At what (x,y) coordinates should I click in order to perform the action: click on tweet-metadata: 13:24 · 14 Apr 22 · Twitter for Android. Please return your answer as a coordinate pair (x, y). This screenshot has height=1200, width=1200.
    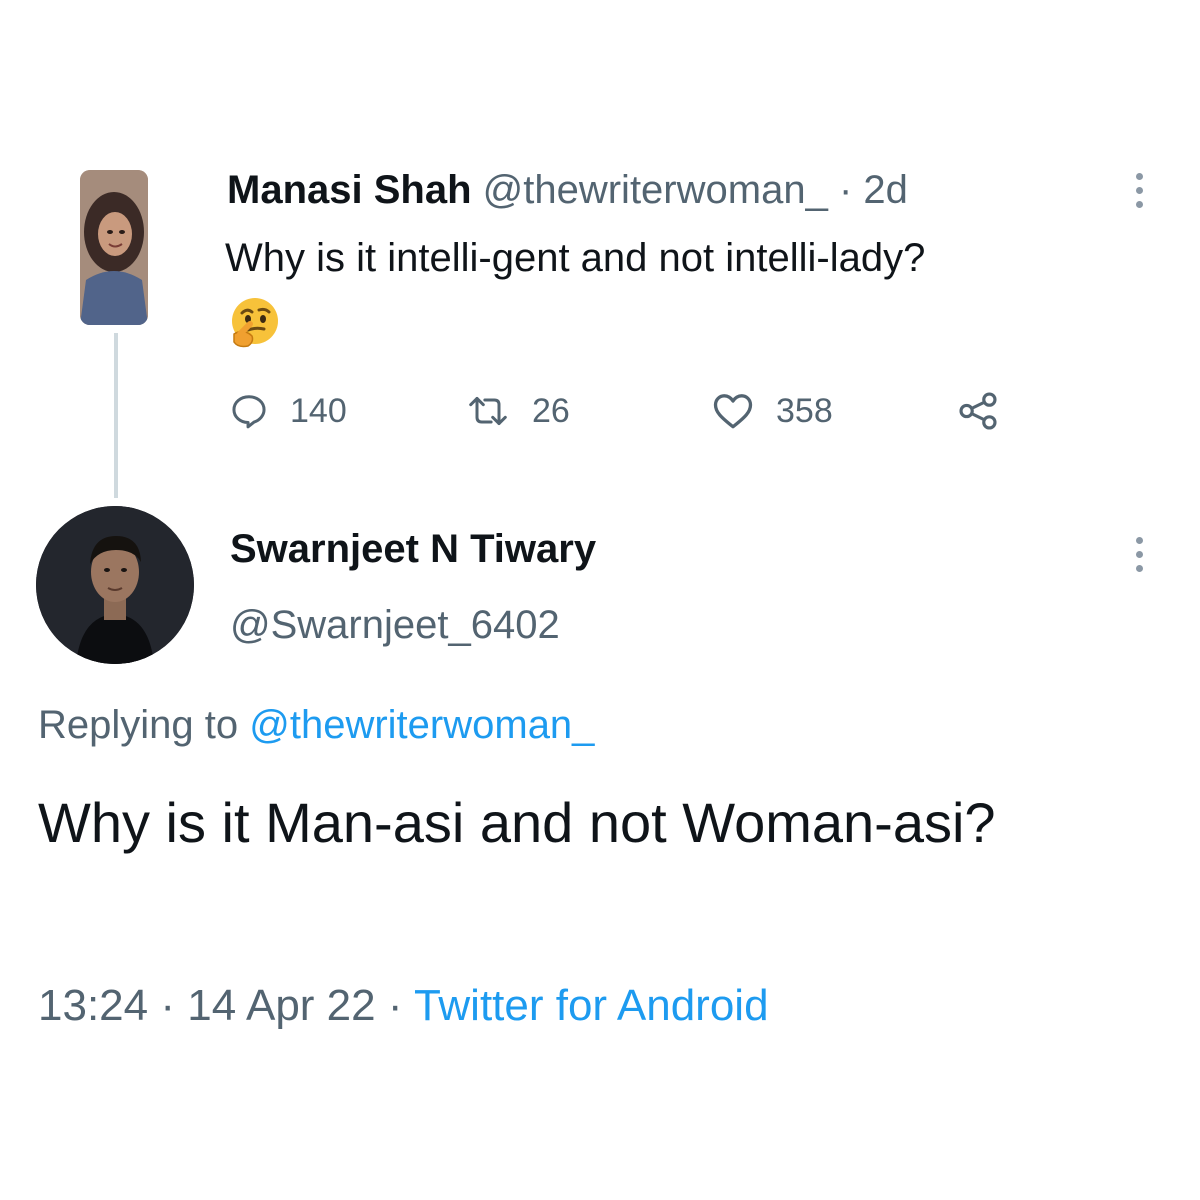
    Looking at the image, I should click on (403, 1006).